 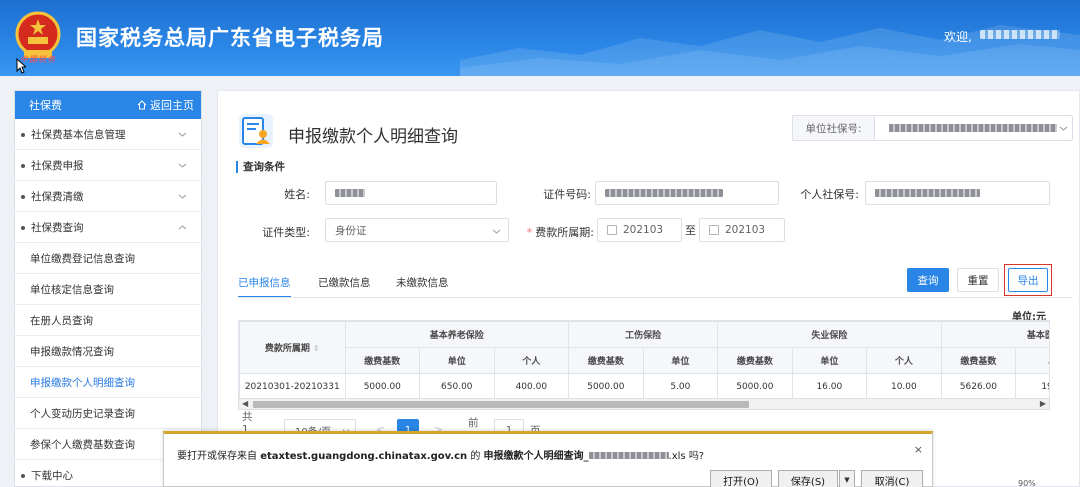 I want to click on sidebar-group-basic-info: 社保费基本信息管理, so click(x=108, y=134).